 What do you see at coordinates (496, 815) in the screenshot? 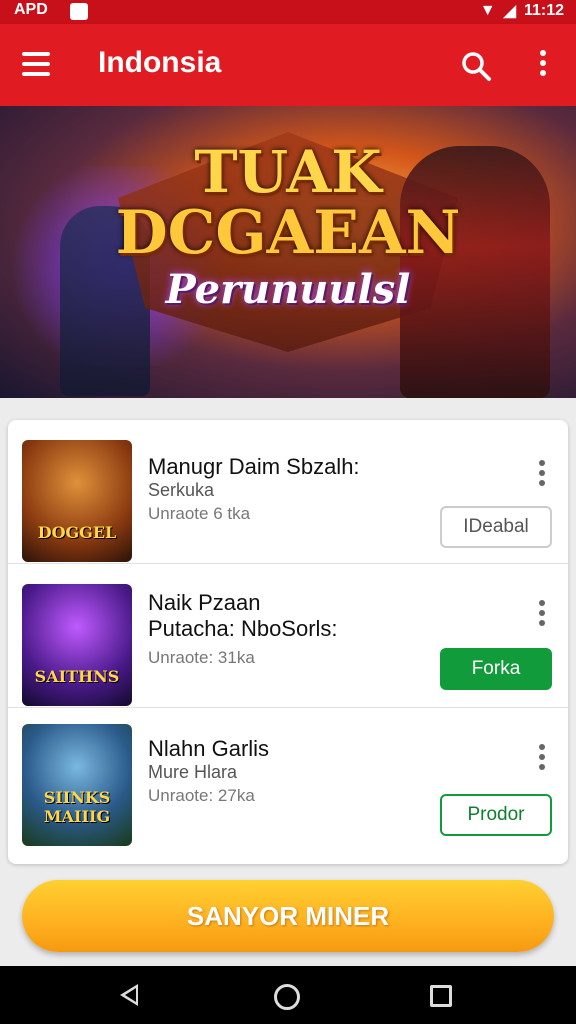
I see `item-action-button: Prodor` at bounding box center [496, 815].